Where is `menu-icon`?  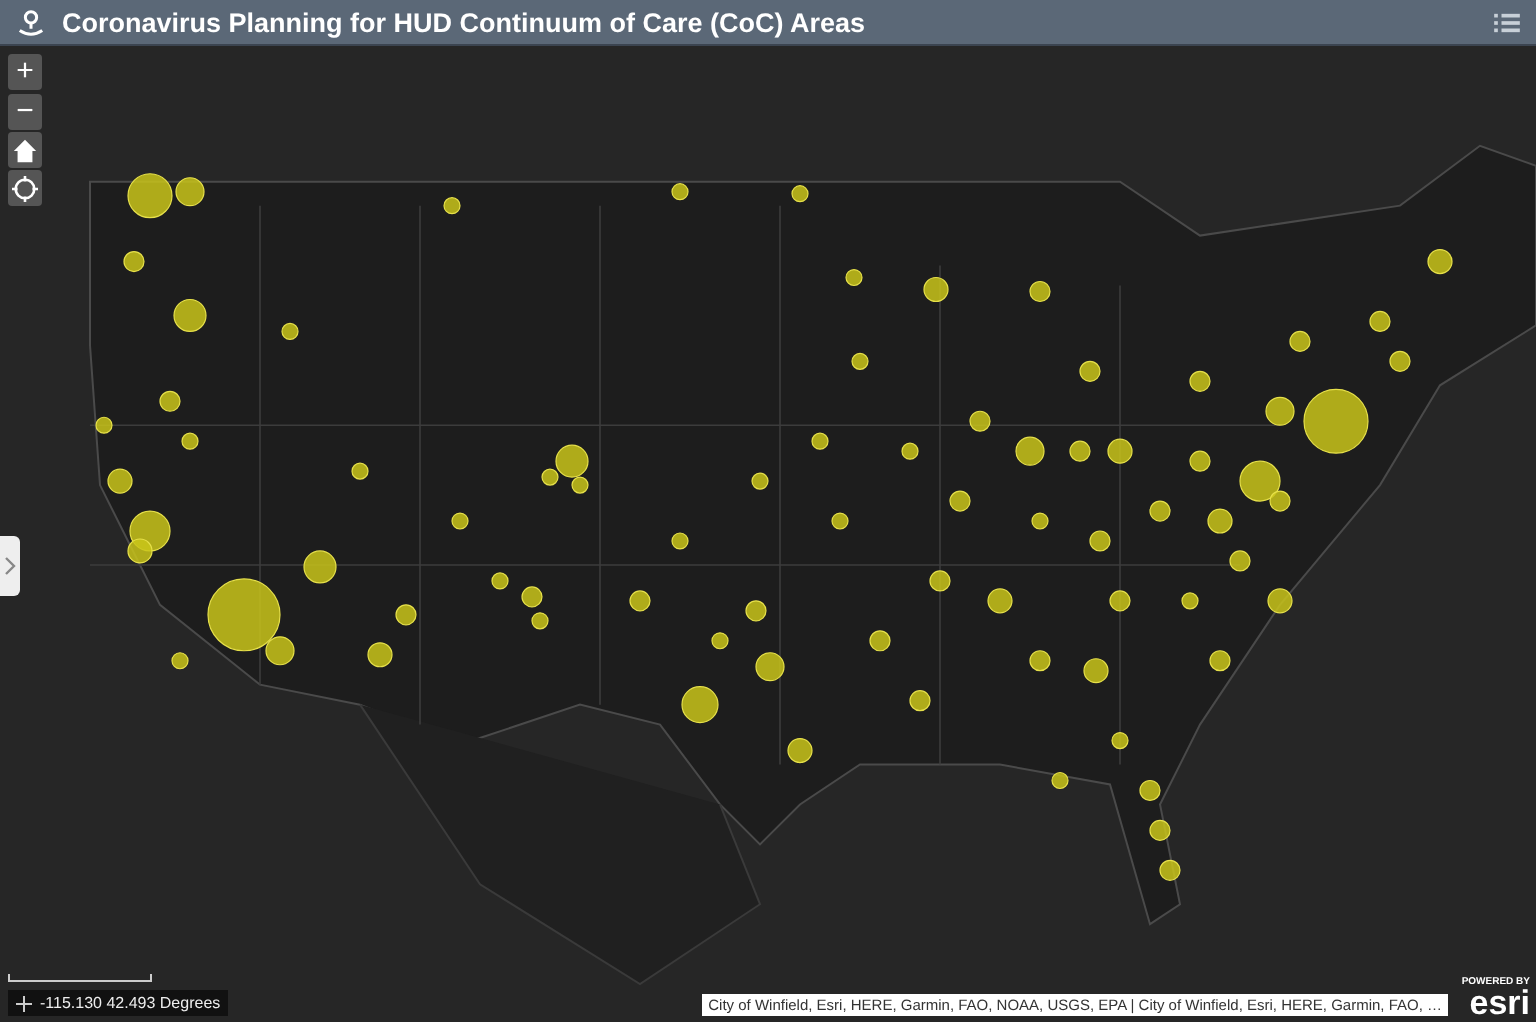 menu-icon is located at coordinates (1507, 22).